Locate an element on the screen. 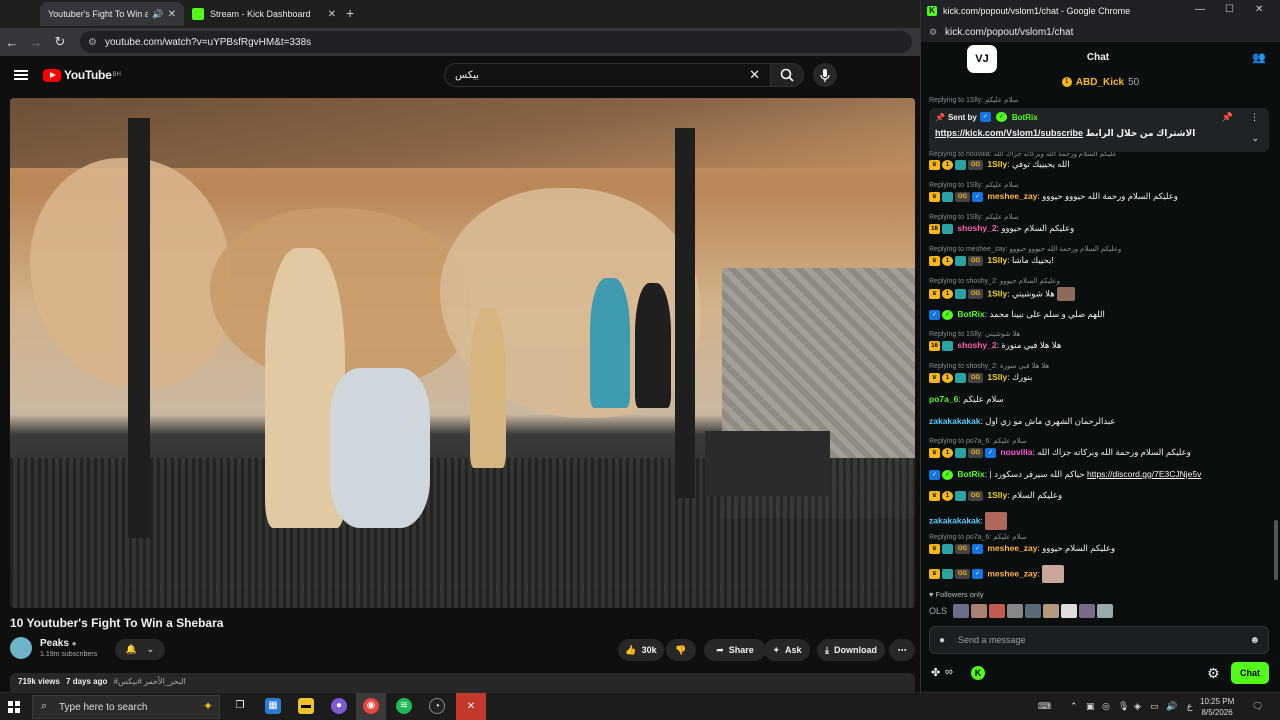  sub-badge-icon is located at coordinates (947, 228).